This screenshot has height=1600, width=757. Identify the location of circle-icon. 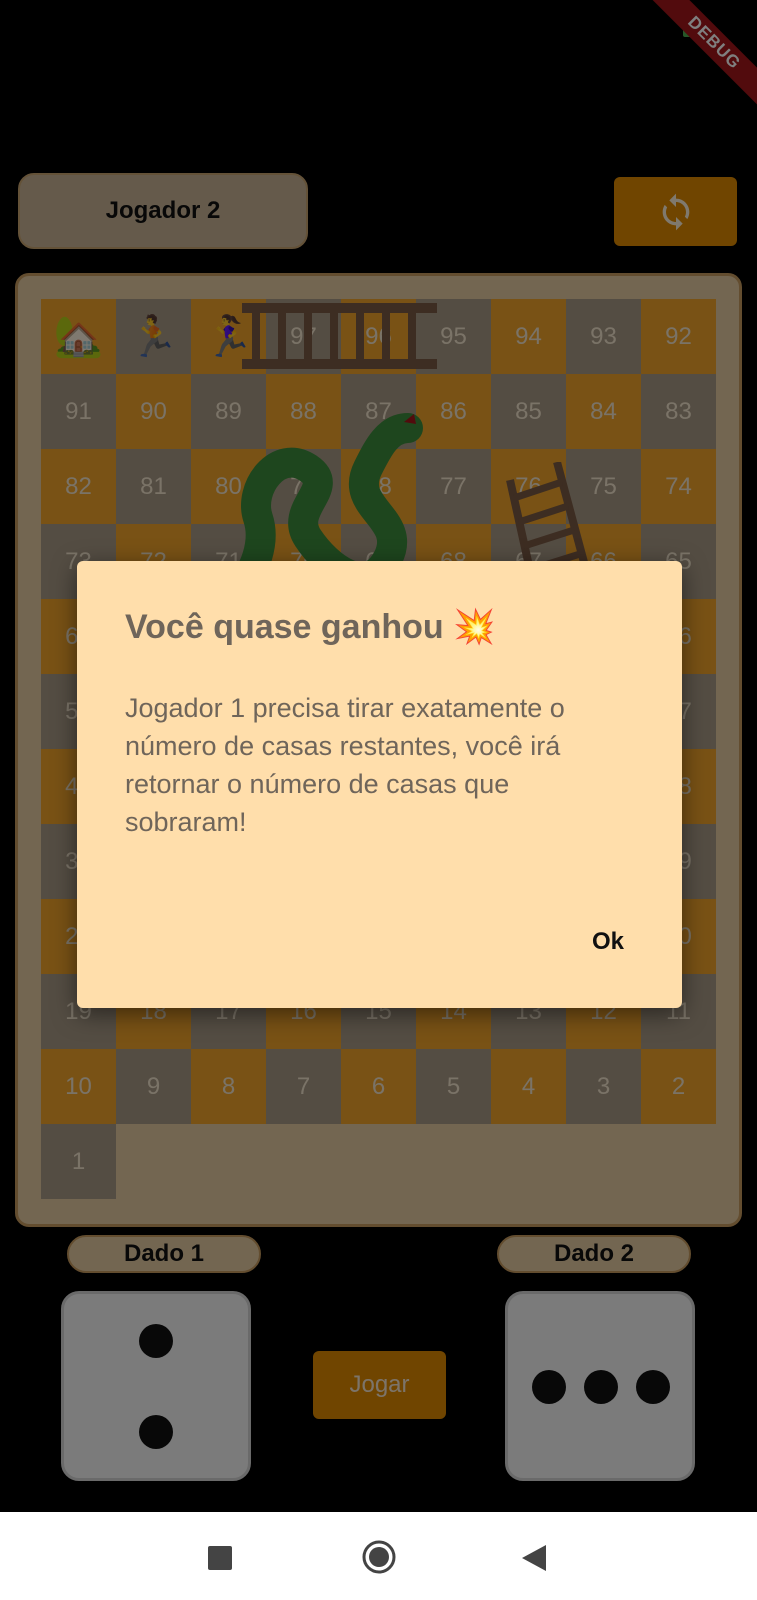
(379, 1557).